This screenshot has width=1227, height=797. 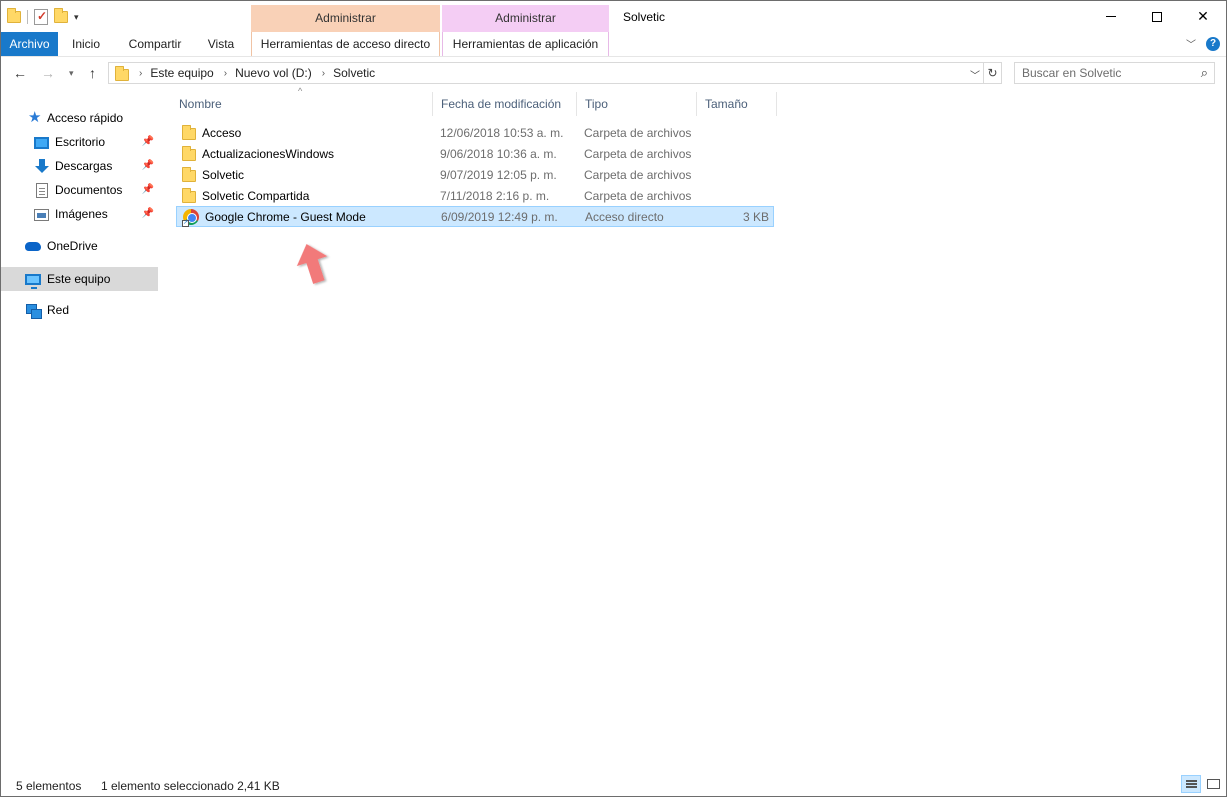 What do you see at coordinates (222, 132) in the screenshot?
I see `file-name: Acceso` at bounding box center [222, 132].